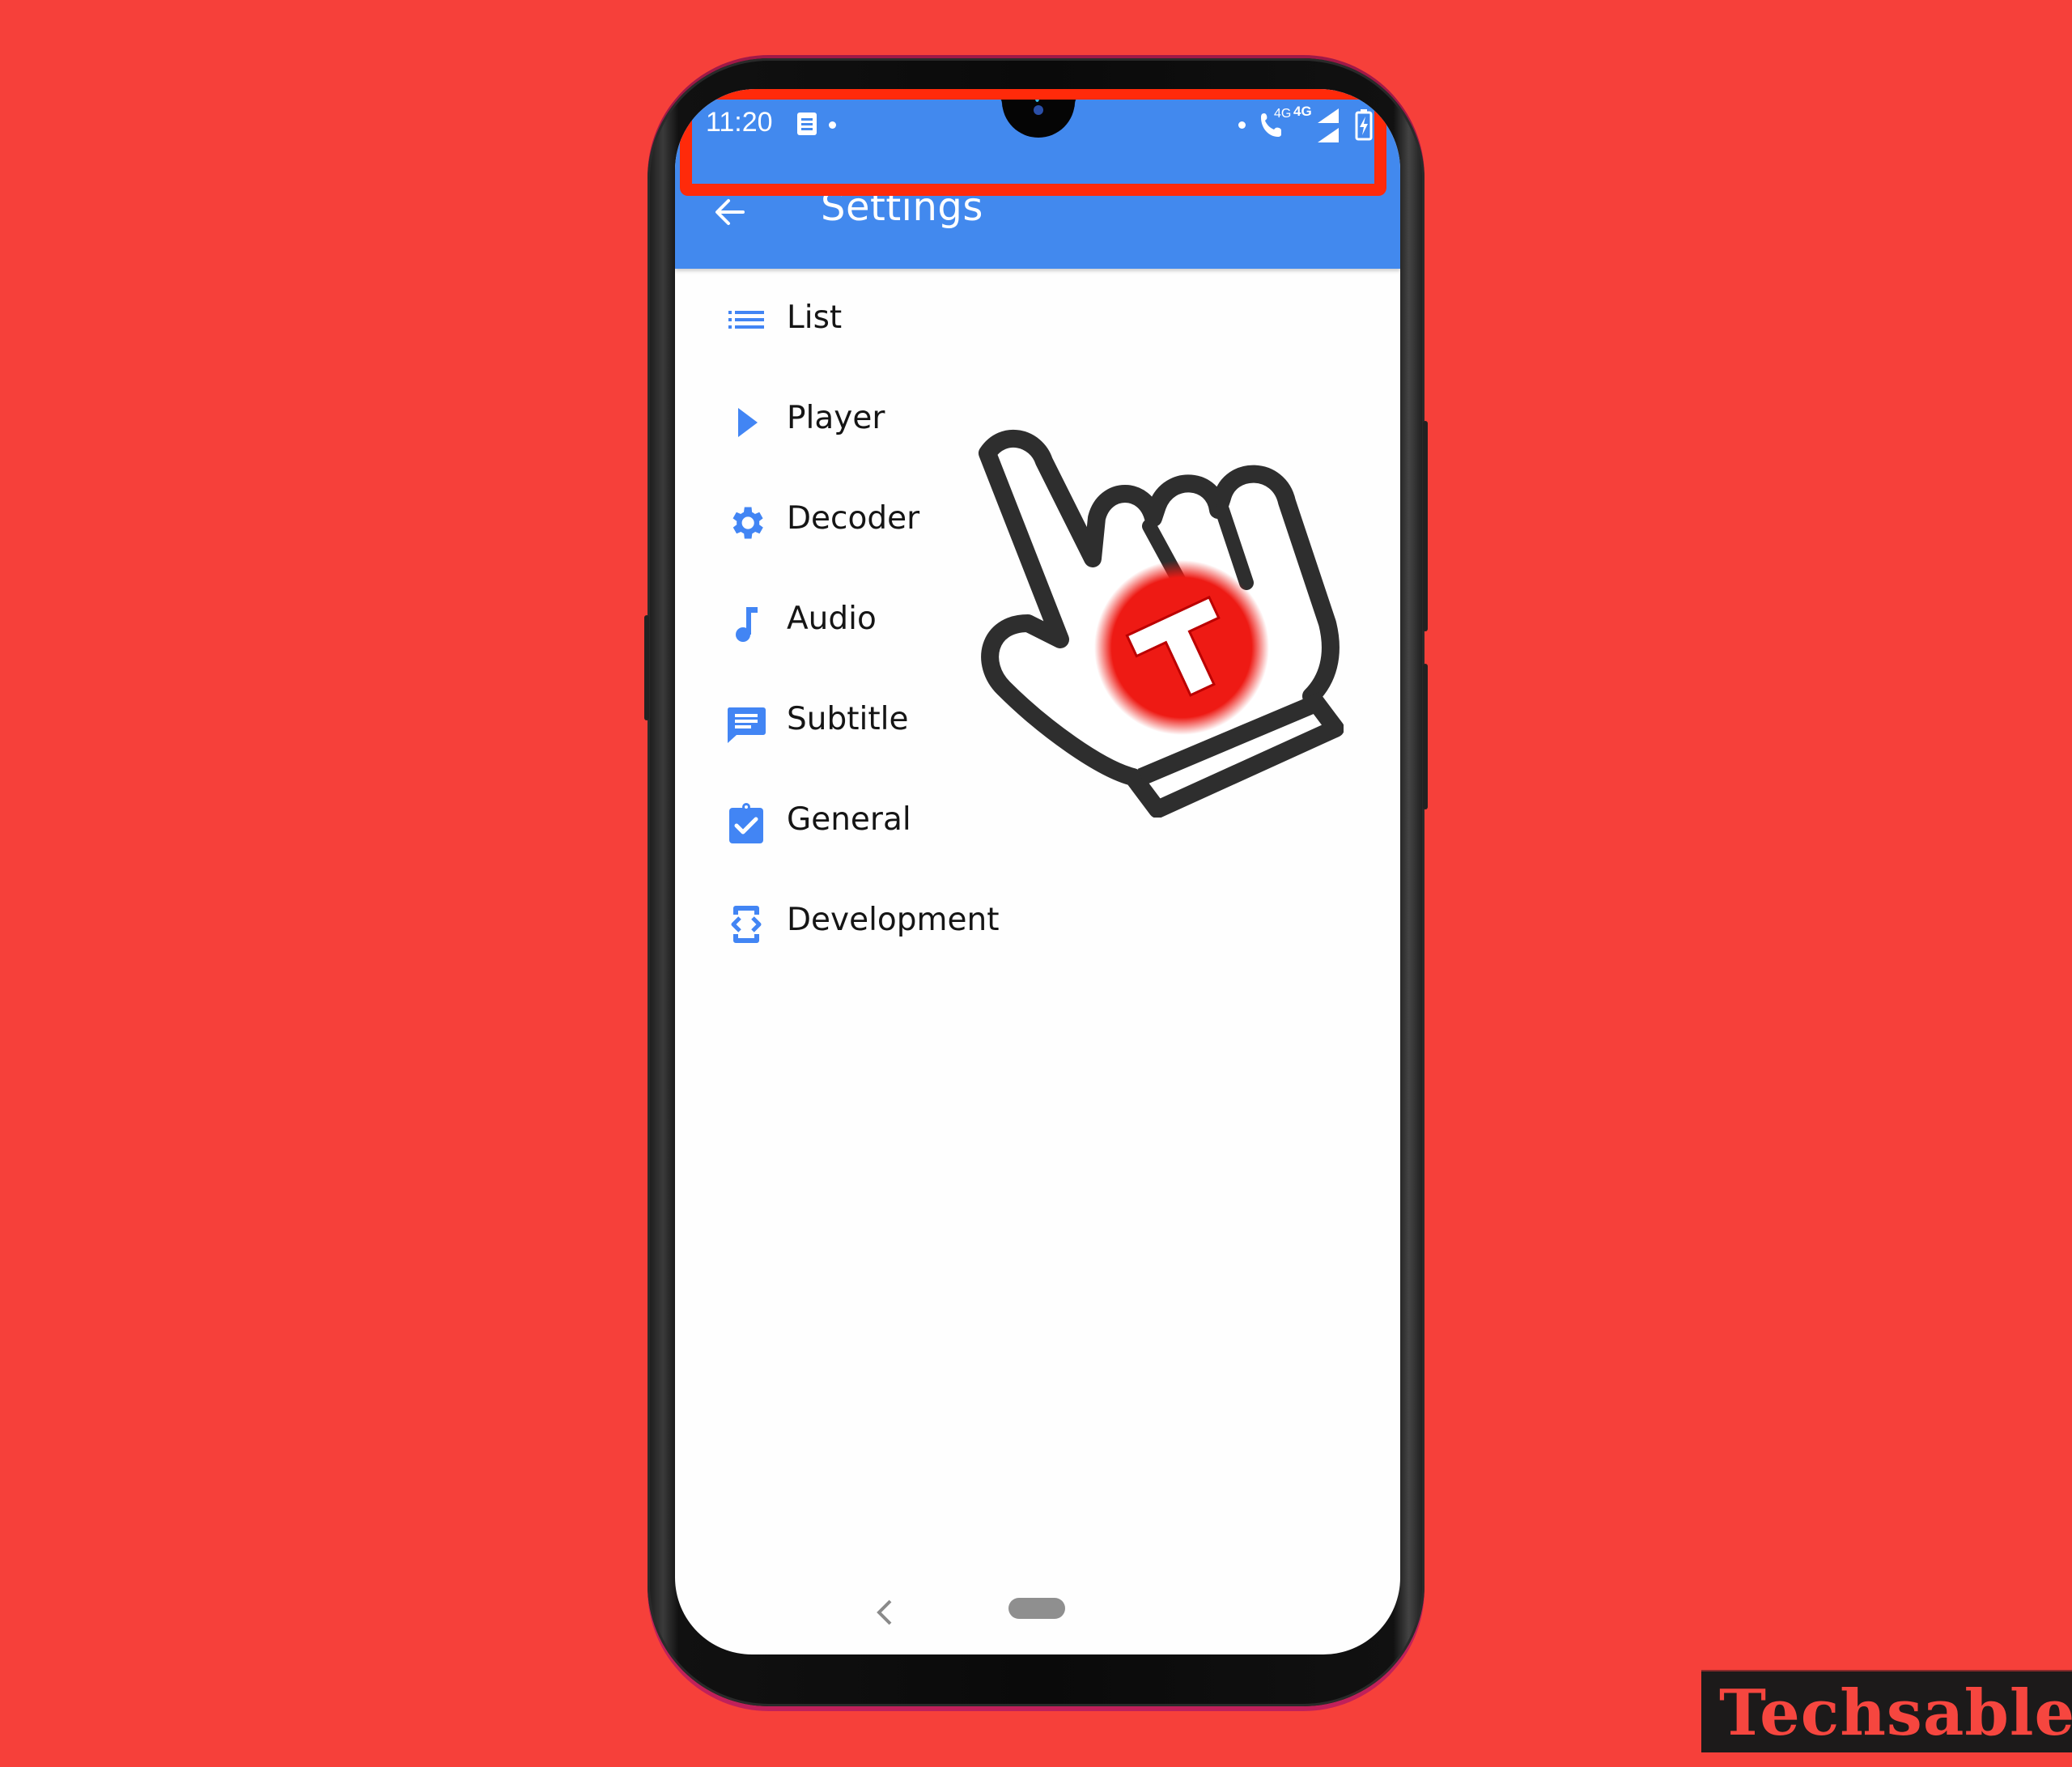  What do you see at coordinates (730, 212) in the screenshot?
I see `arrow-back-icon` at bounding box center [730, 212].